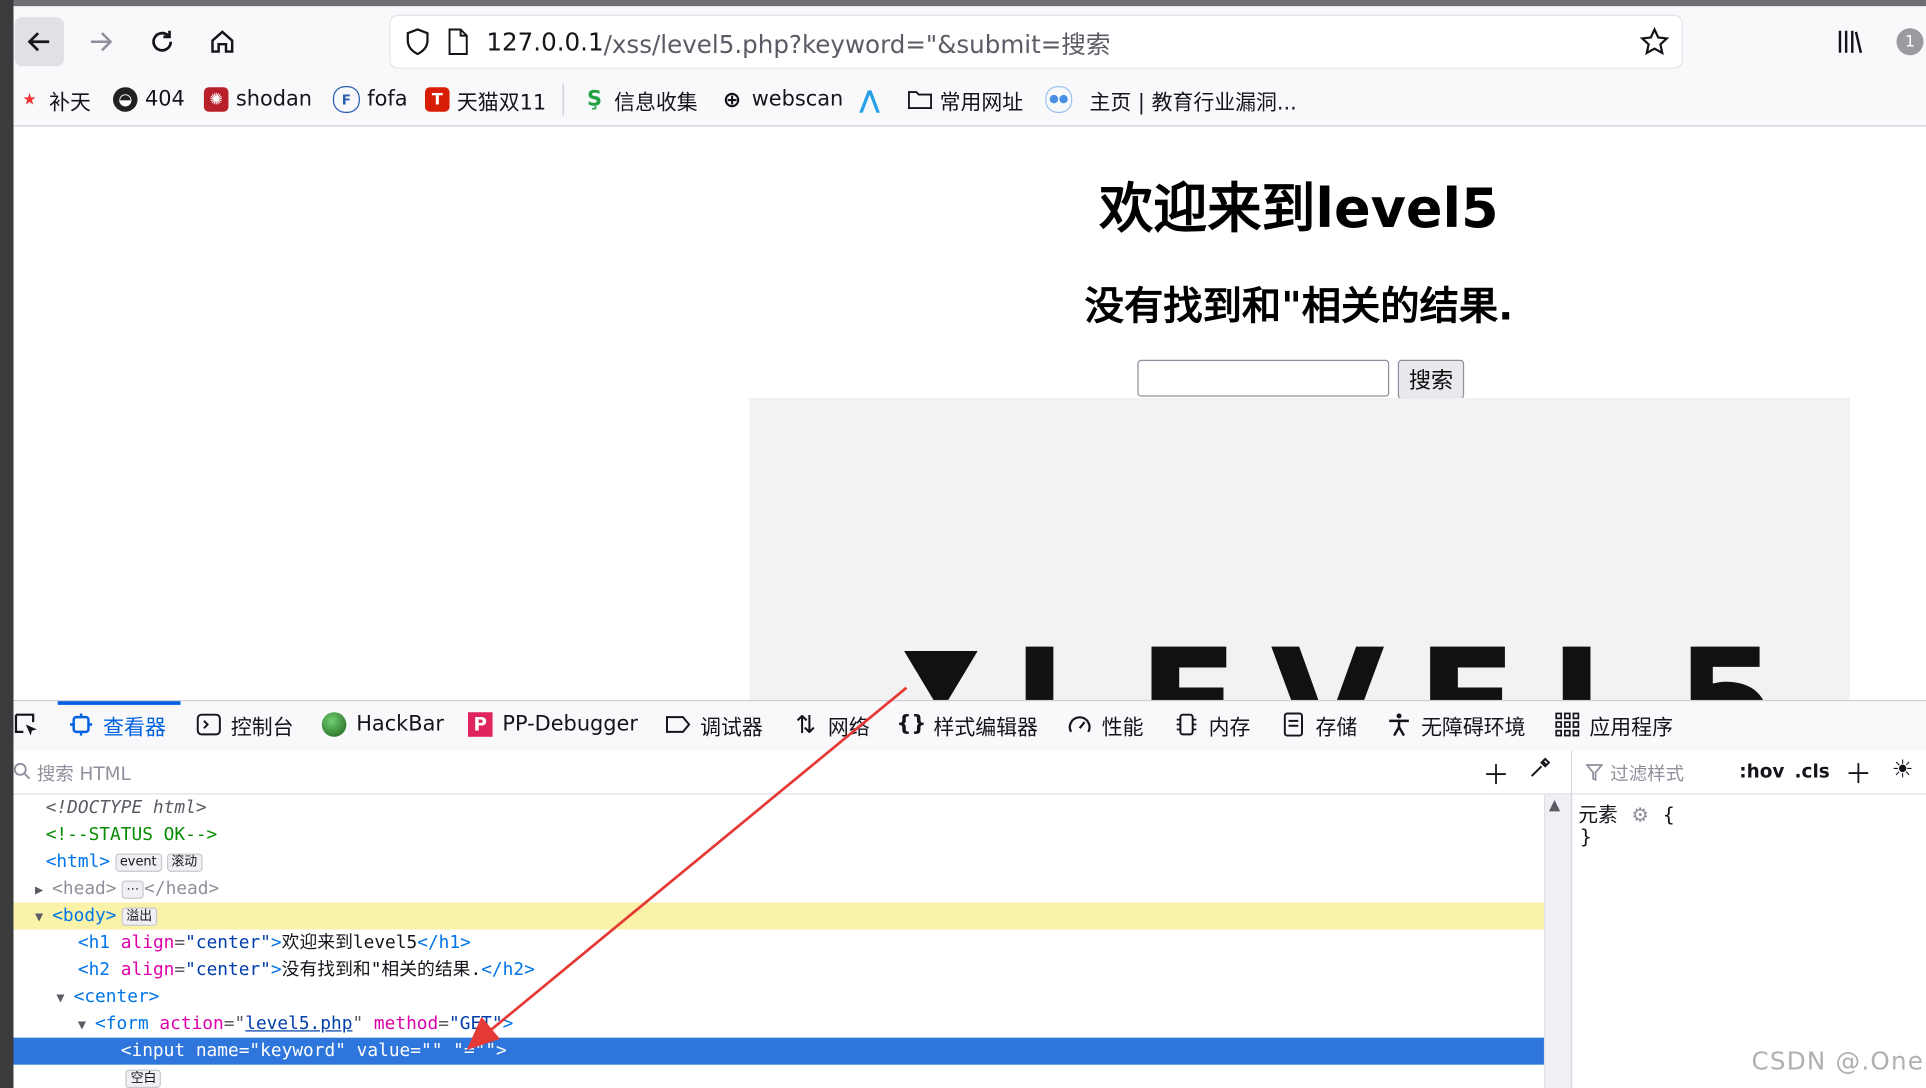  I want to click on annotation-arrow, so click(687, 868).